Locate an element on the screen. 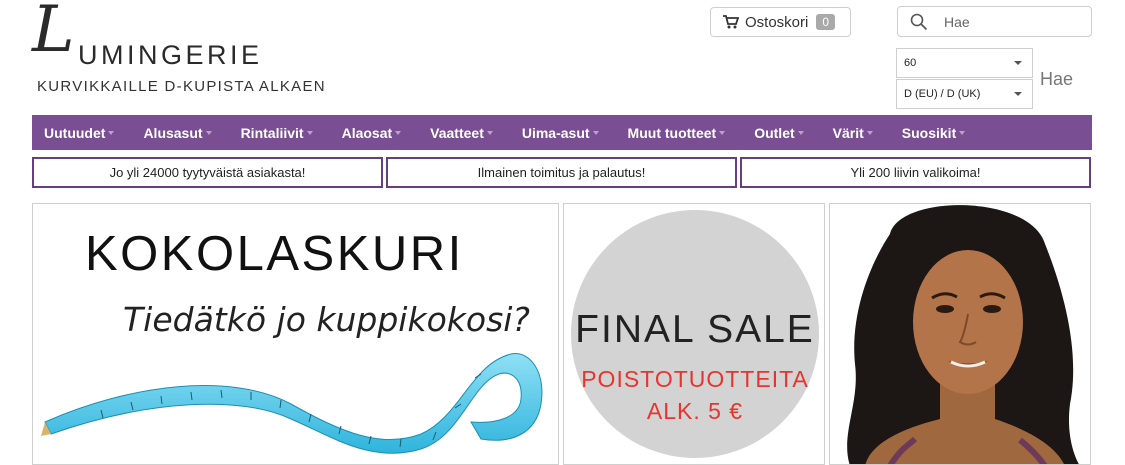 The image size is (1125, 465). search-box is located at coordinates (994, 21).